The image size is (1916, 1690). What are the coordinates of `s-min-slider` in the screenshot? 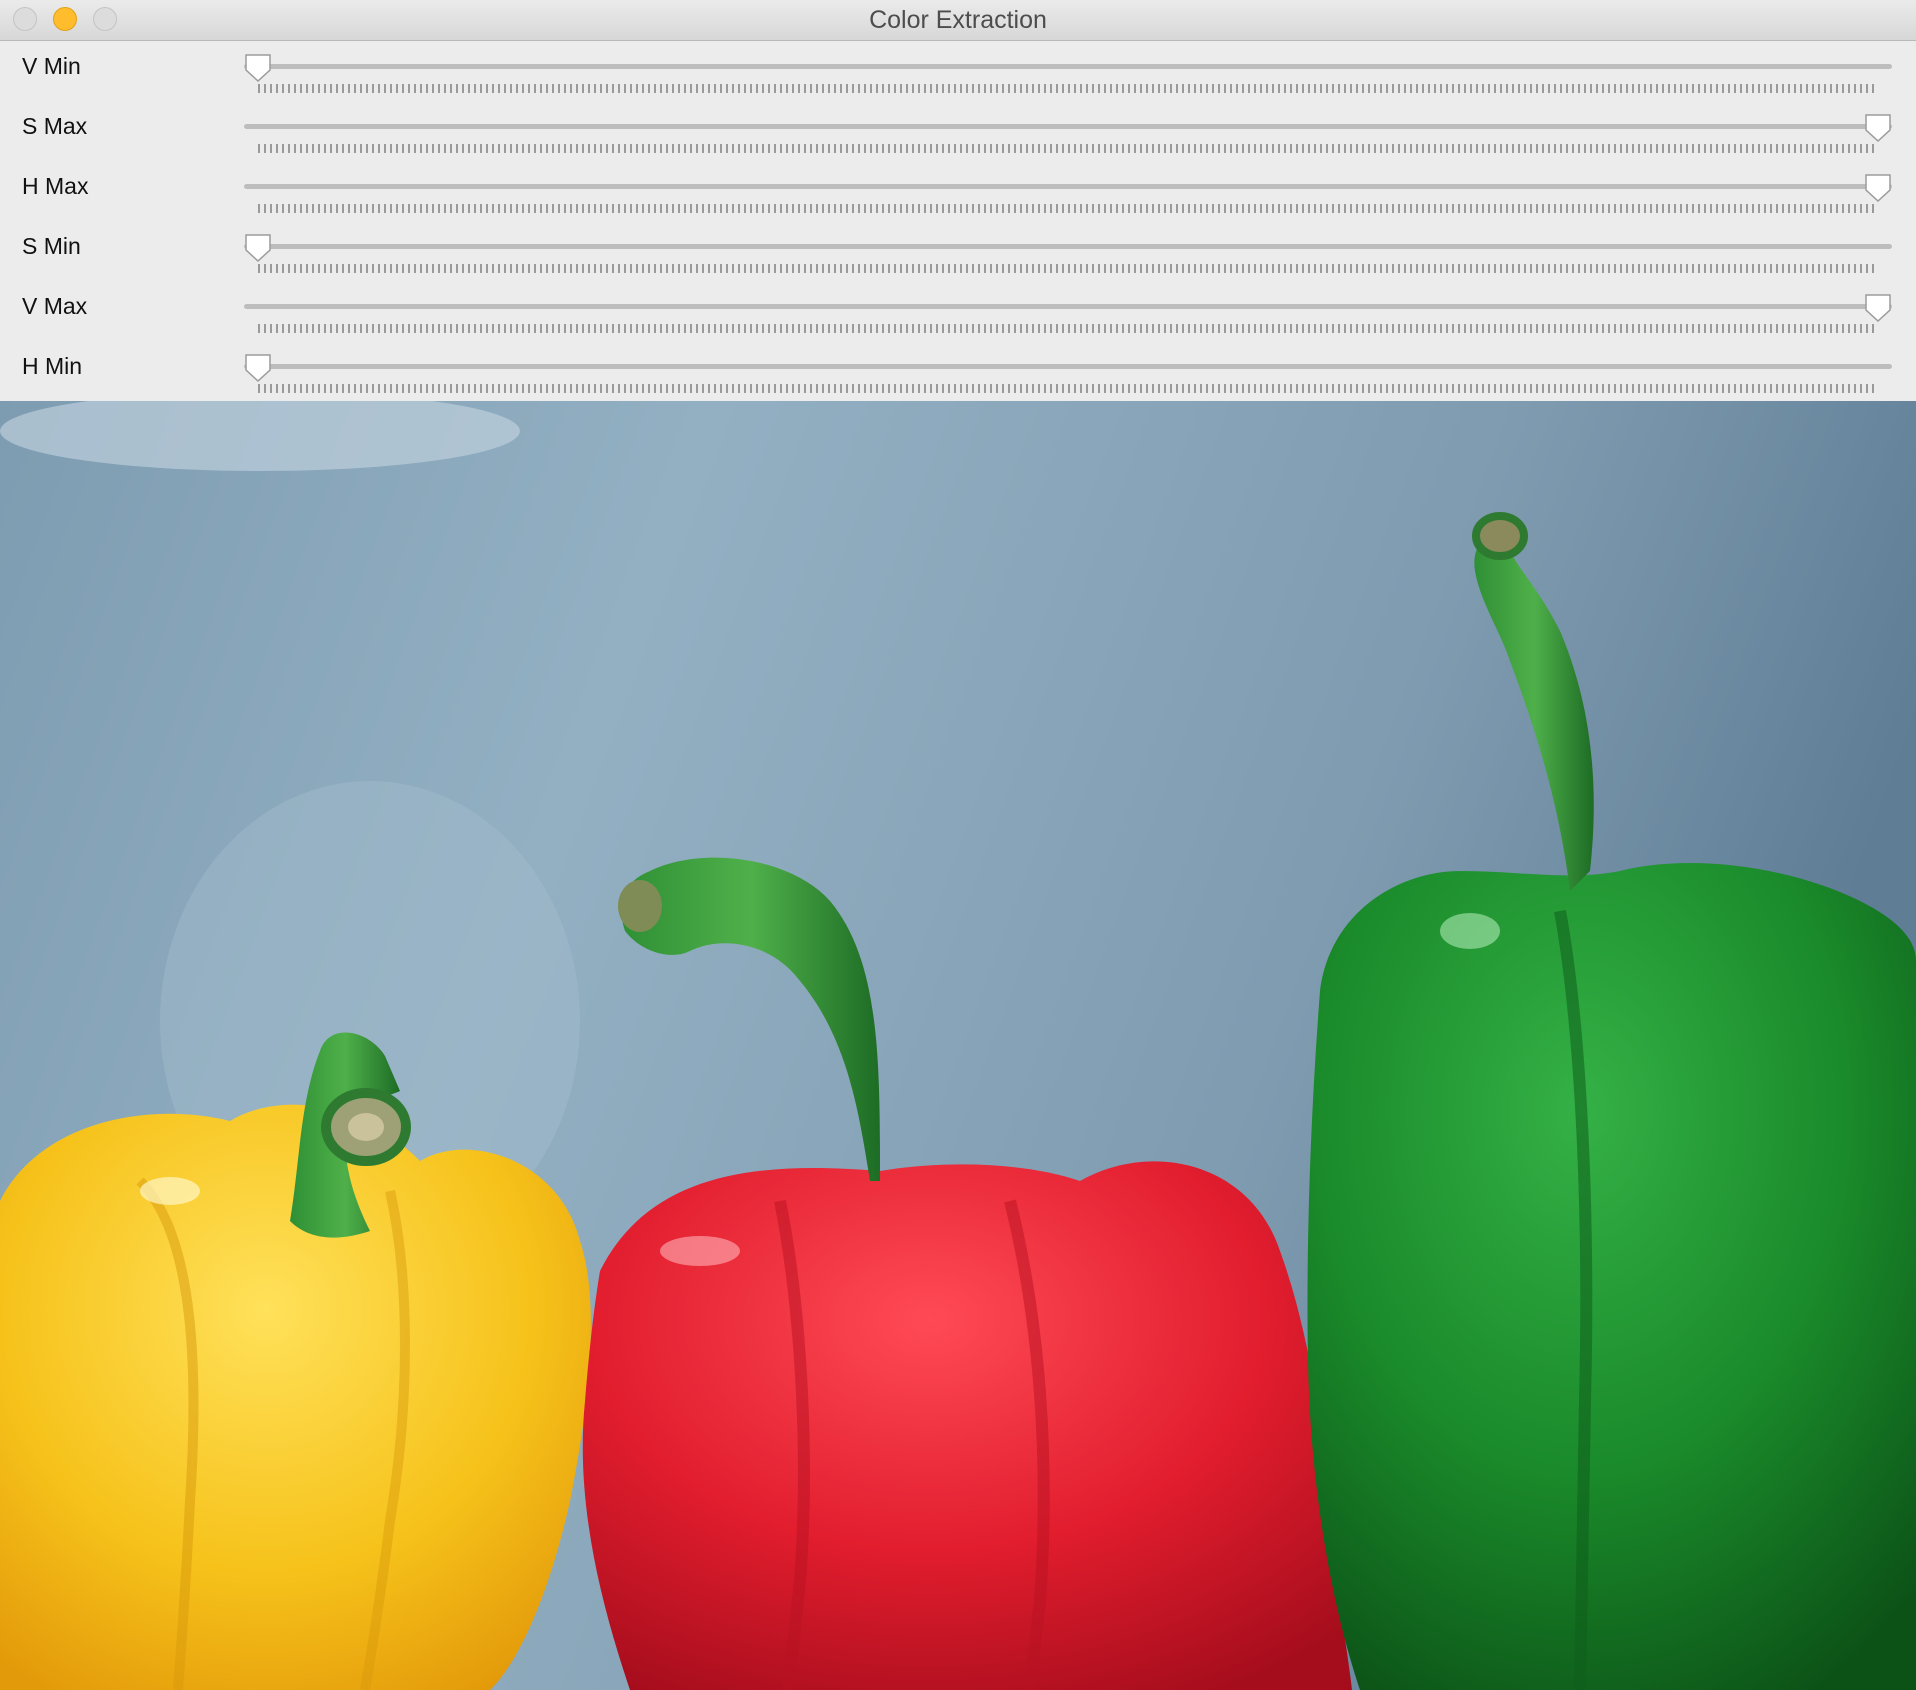 It's located at (1068, 251).